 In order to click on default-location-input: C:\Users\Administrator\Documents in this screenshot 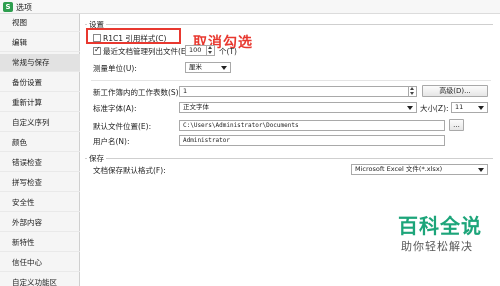, I will do `click(312, 125)`.